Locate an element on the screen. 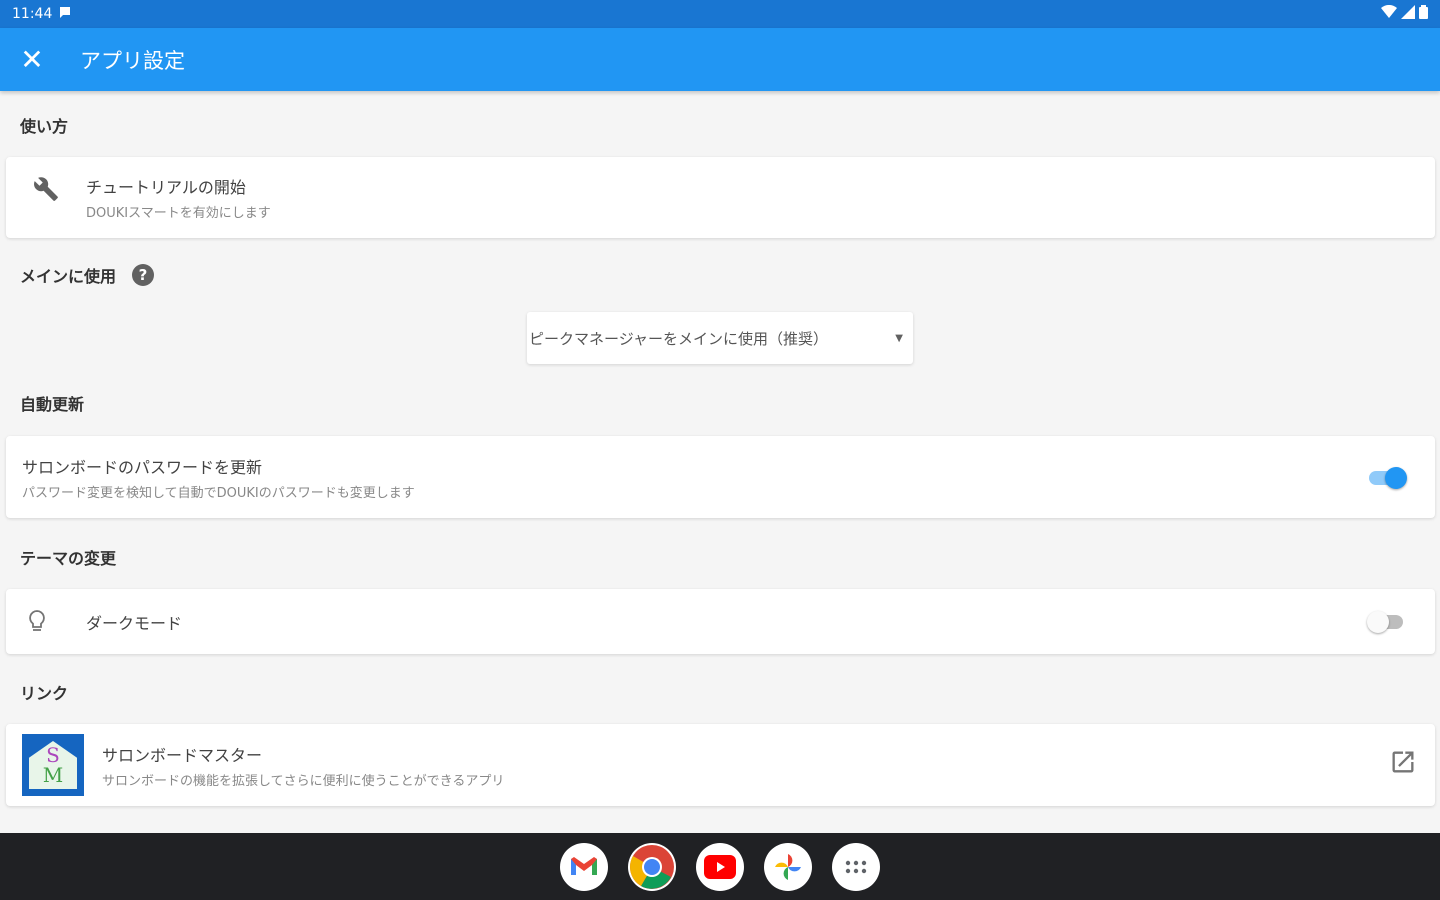  main-use-dropdown-value: ピークマネージャーをメインに使用（推奨） is located at coordinates (678, 338).